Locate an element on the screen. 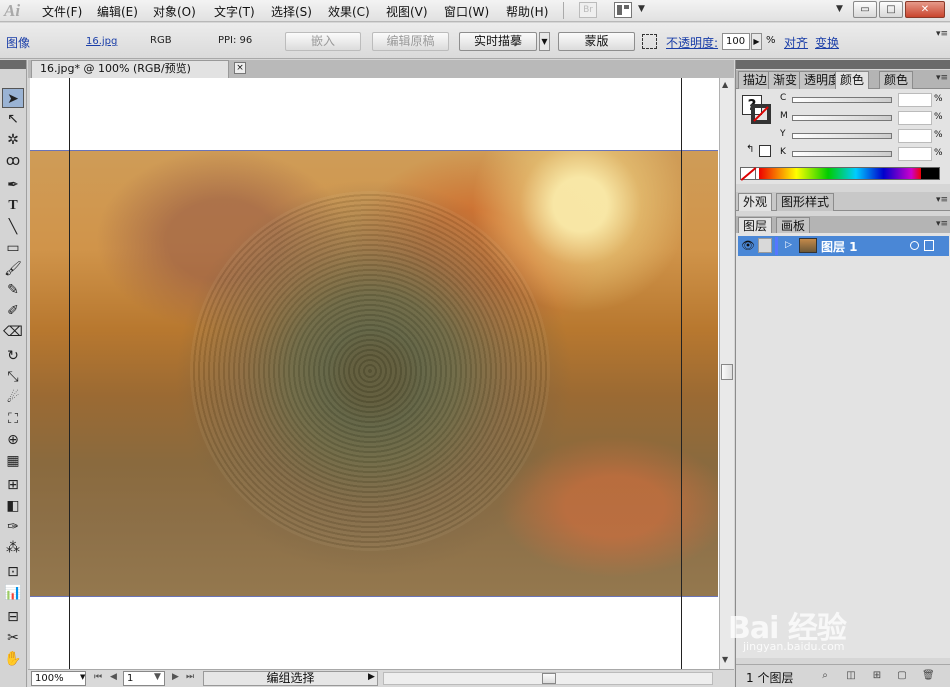 The height and width of the screenshot is (687, 950). last-color-swatch is located at coordinates (765, 151).